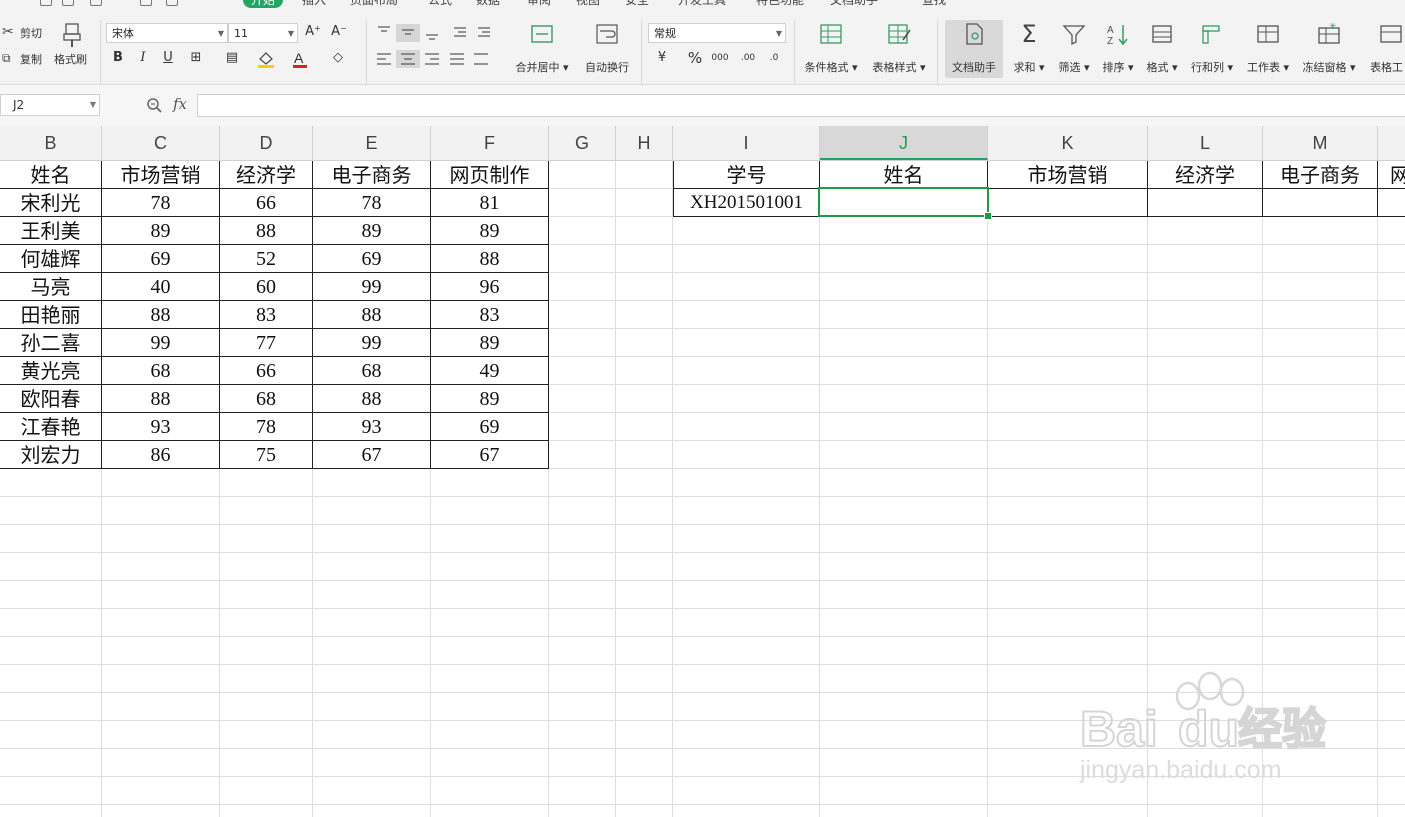 The width and height of the screenshot is (1405, 817). What do you see at coordinates (6, 58) in the screenshot?
I see `copy-icon: ⧉` at bounding box center [6, 58].